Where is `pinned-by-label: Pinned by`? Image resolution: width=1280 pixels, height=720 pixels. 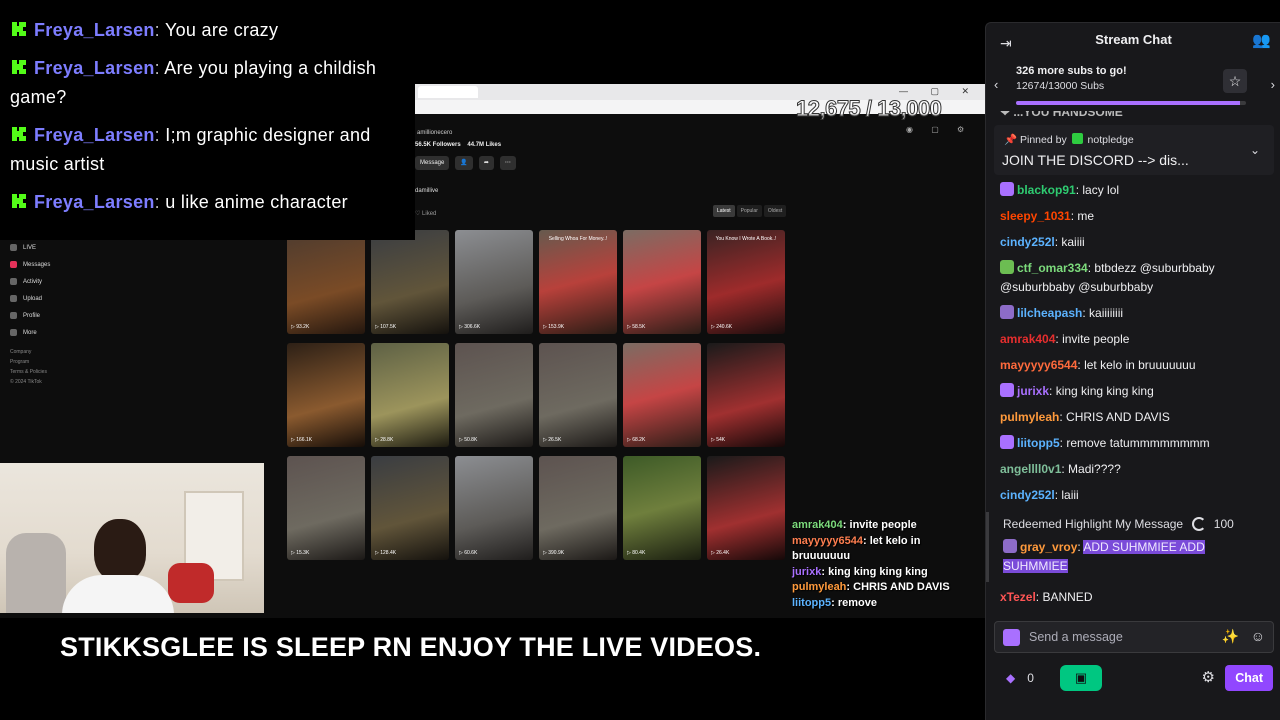 pinned-by-label: Pinned by is located at coordinates (1043, 140).